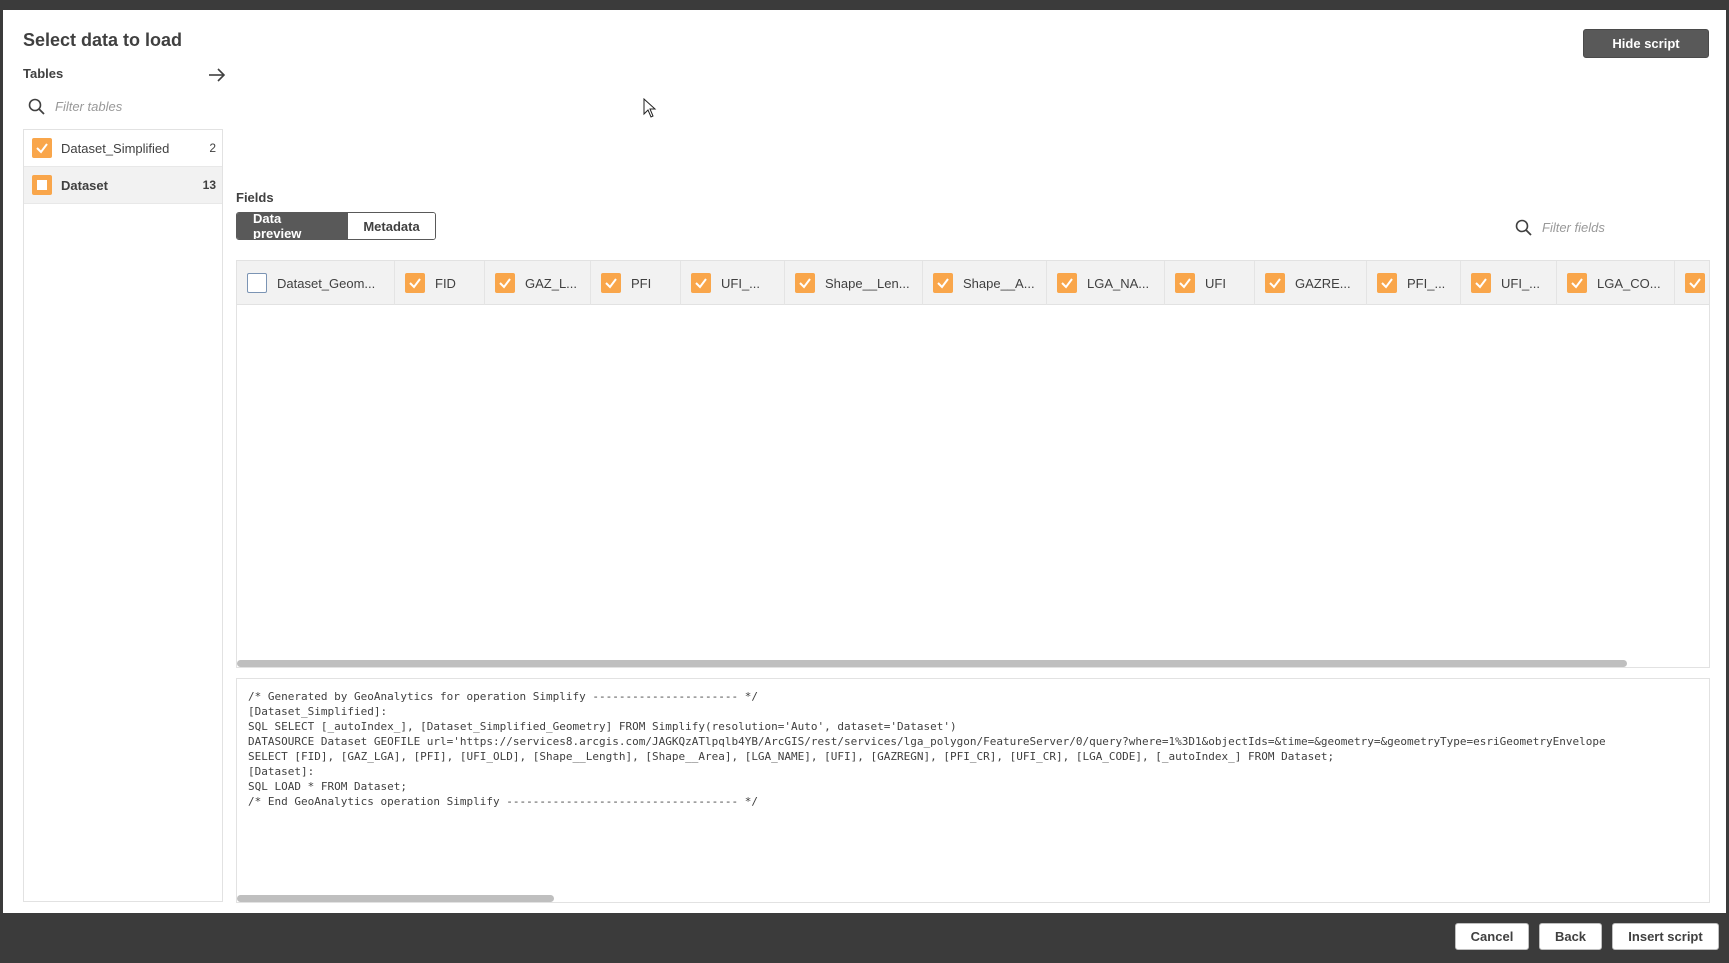 This screenshot has width=1729, height=963. I want to click on filter-tables-input, so click(135, 106).